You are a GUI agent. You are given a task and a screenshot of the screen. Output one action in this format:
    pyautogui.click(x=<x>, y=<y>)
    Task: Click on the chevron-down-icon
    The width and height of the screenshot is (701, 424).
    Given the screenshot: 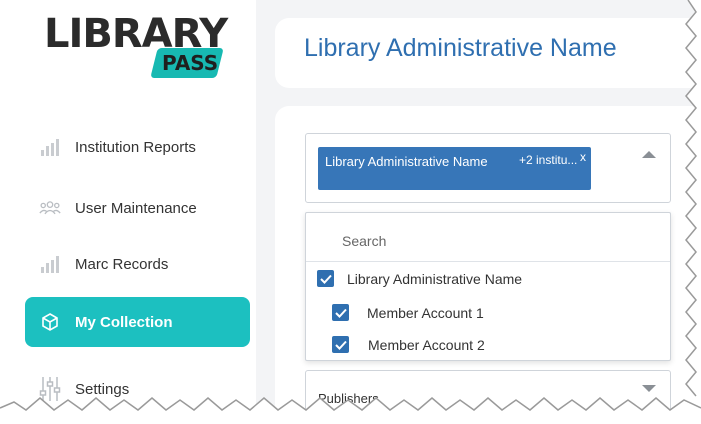 What is the action you would take?
    pyautogui.click(x=649, y=388)
    